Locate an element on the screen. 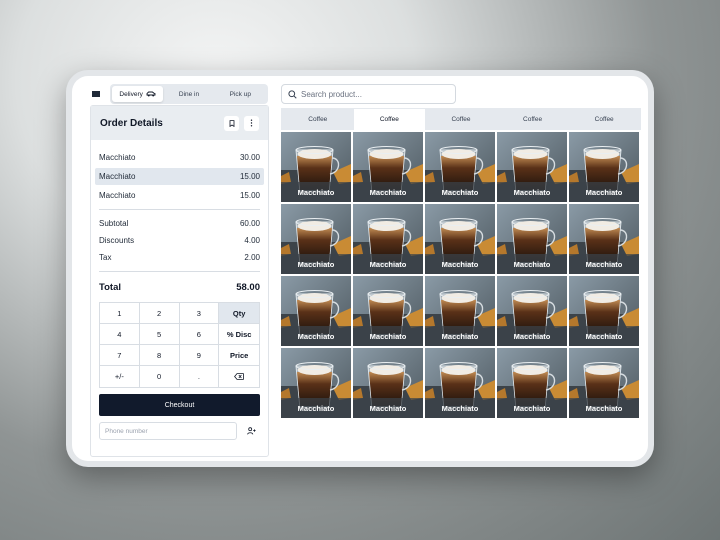 Image resolution: width=720 pixels, height=540 pixels. product-search is located at coordinates (368, 94).